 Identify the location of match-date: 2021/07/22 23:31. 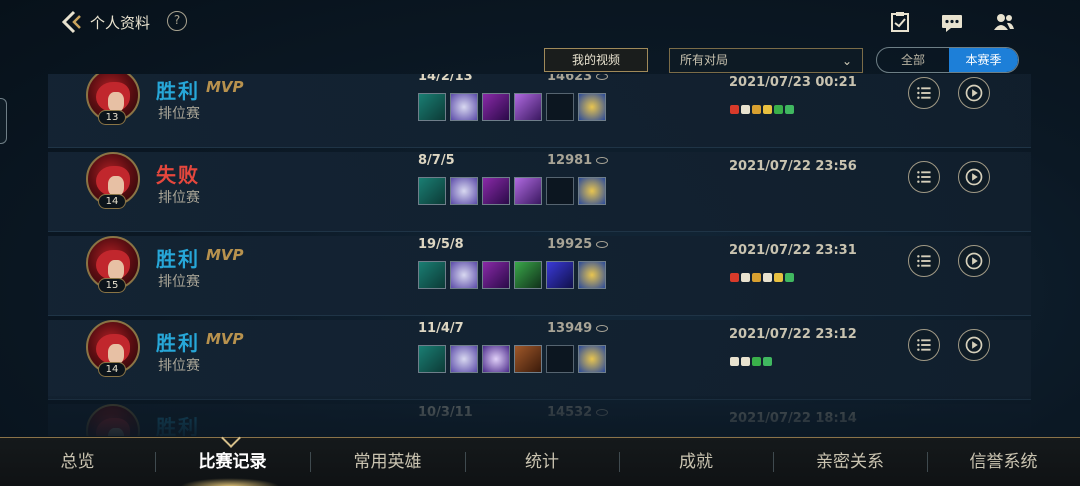
(793, 250).